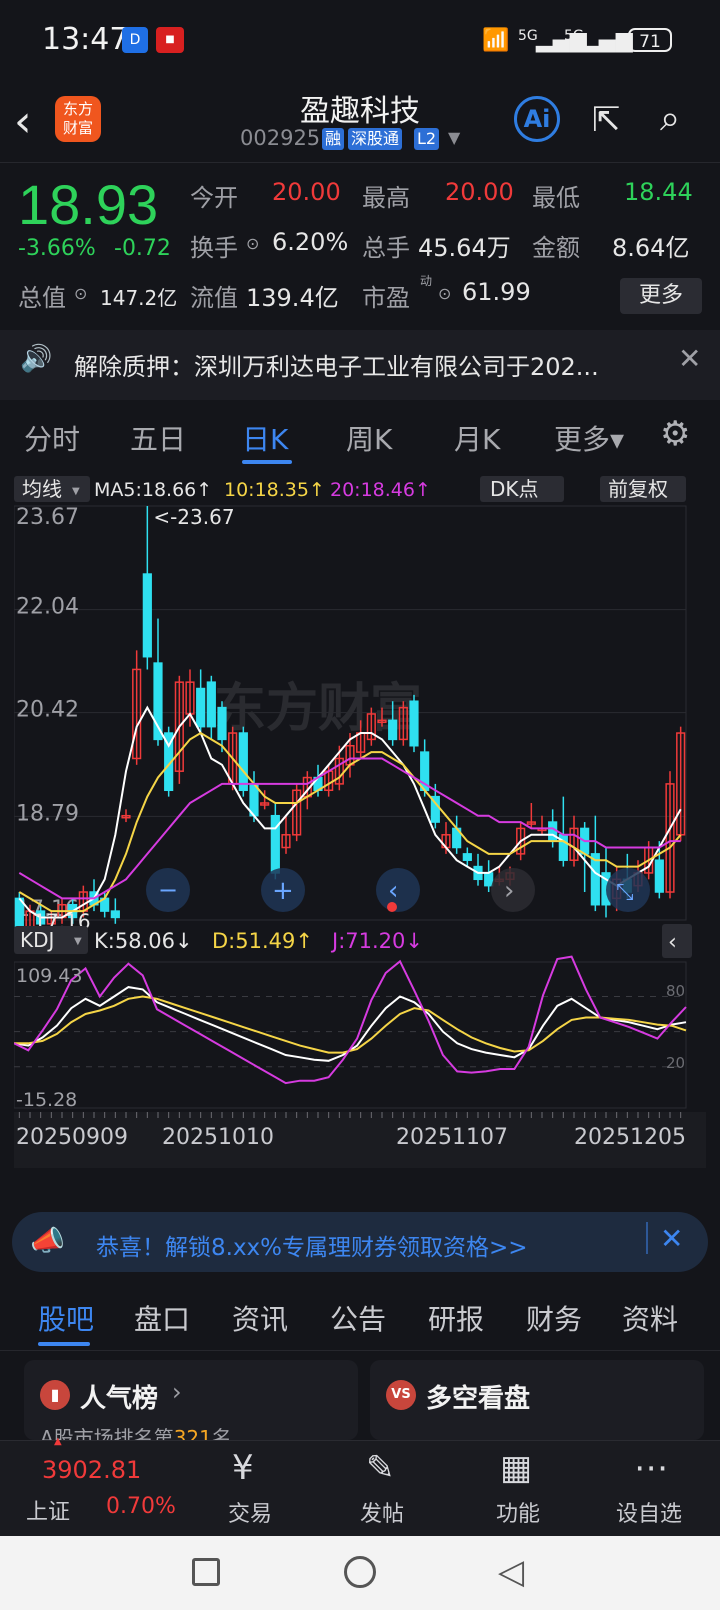 The width and height of the screenshot is (720, 1610). Describe the element at coordinates (136, 1433) in the screenshot. I see `popularity-rank: A股市场排名第321名` at that location.